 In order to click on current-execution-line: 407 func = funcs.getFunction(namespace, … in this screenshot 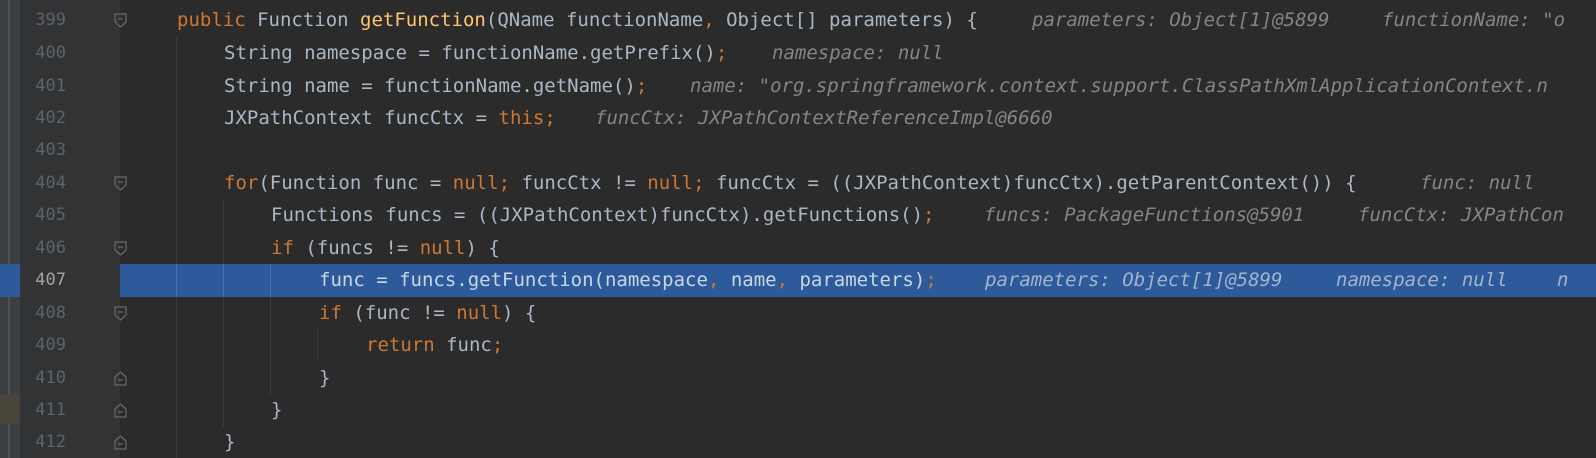, I will do `click(798, 280)`.